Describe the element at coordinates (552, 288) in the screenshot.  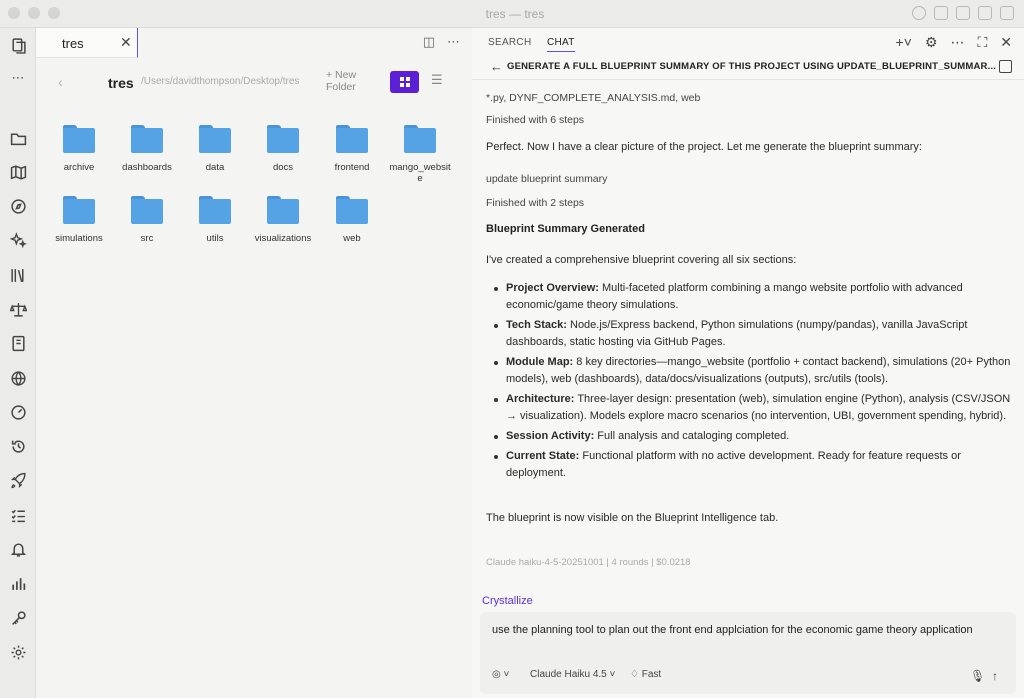
I see `bullet-label: Project Overview:` at that location.